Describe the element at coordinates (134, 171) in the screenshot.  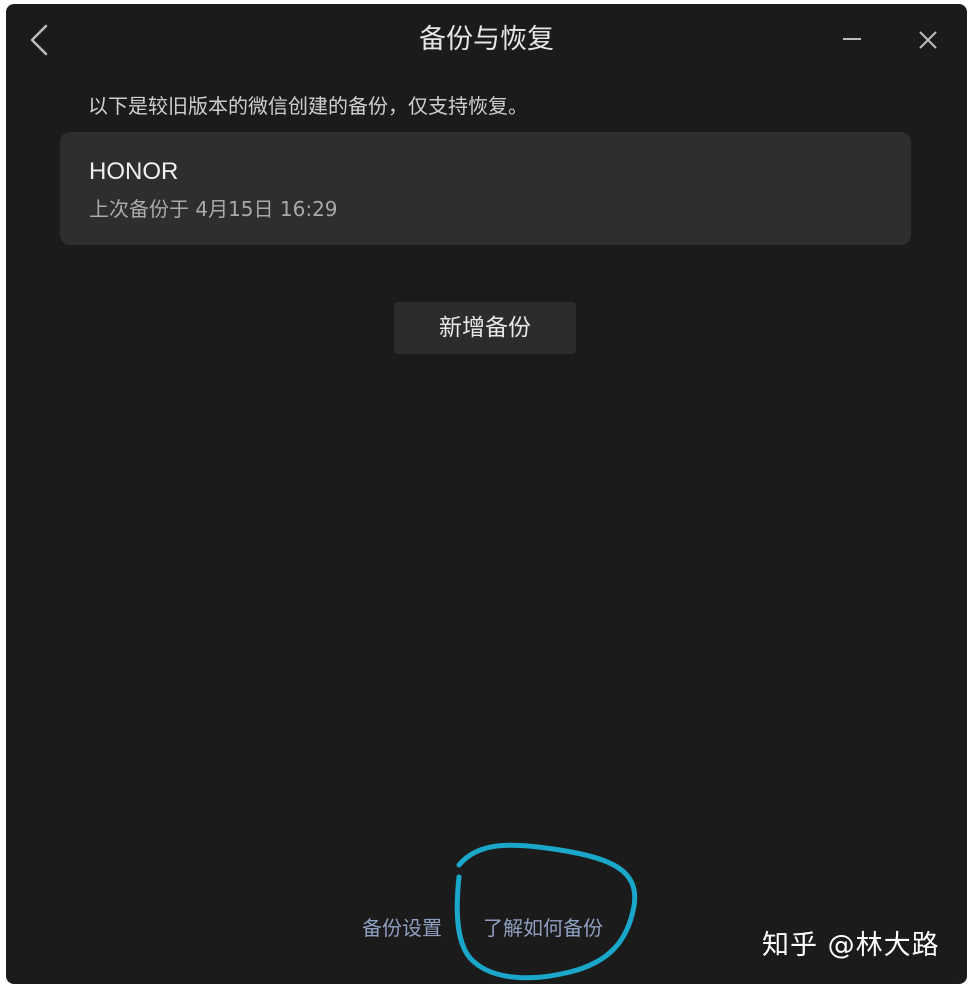
I see `backup-device-name: HONOR` at that location.